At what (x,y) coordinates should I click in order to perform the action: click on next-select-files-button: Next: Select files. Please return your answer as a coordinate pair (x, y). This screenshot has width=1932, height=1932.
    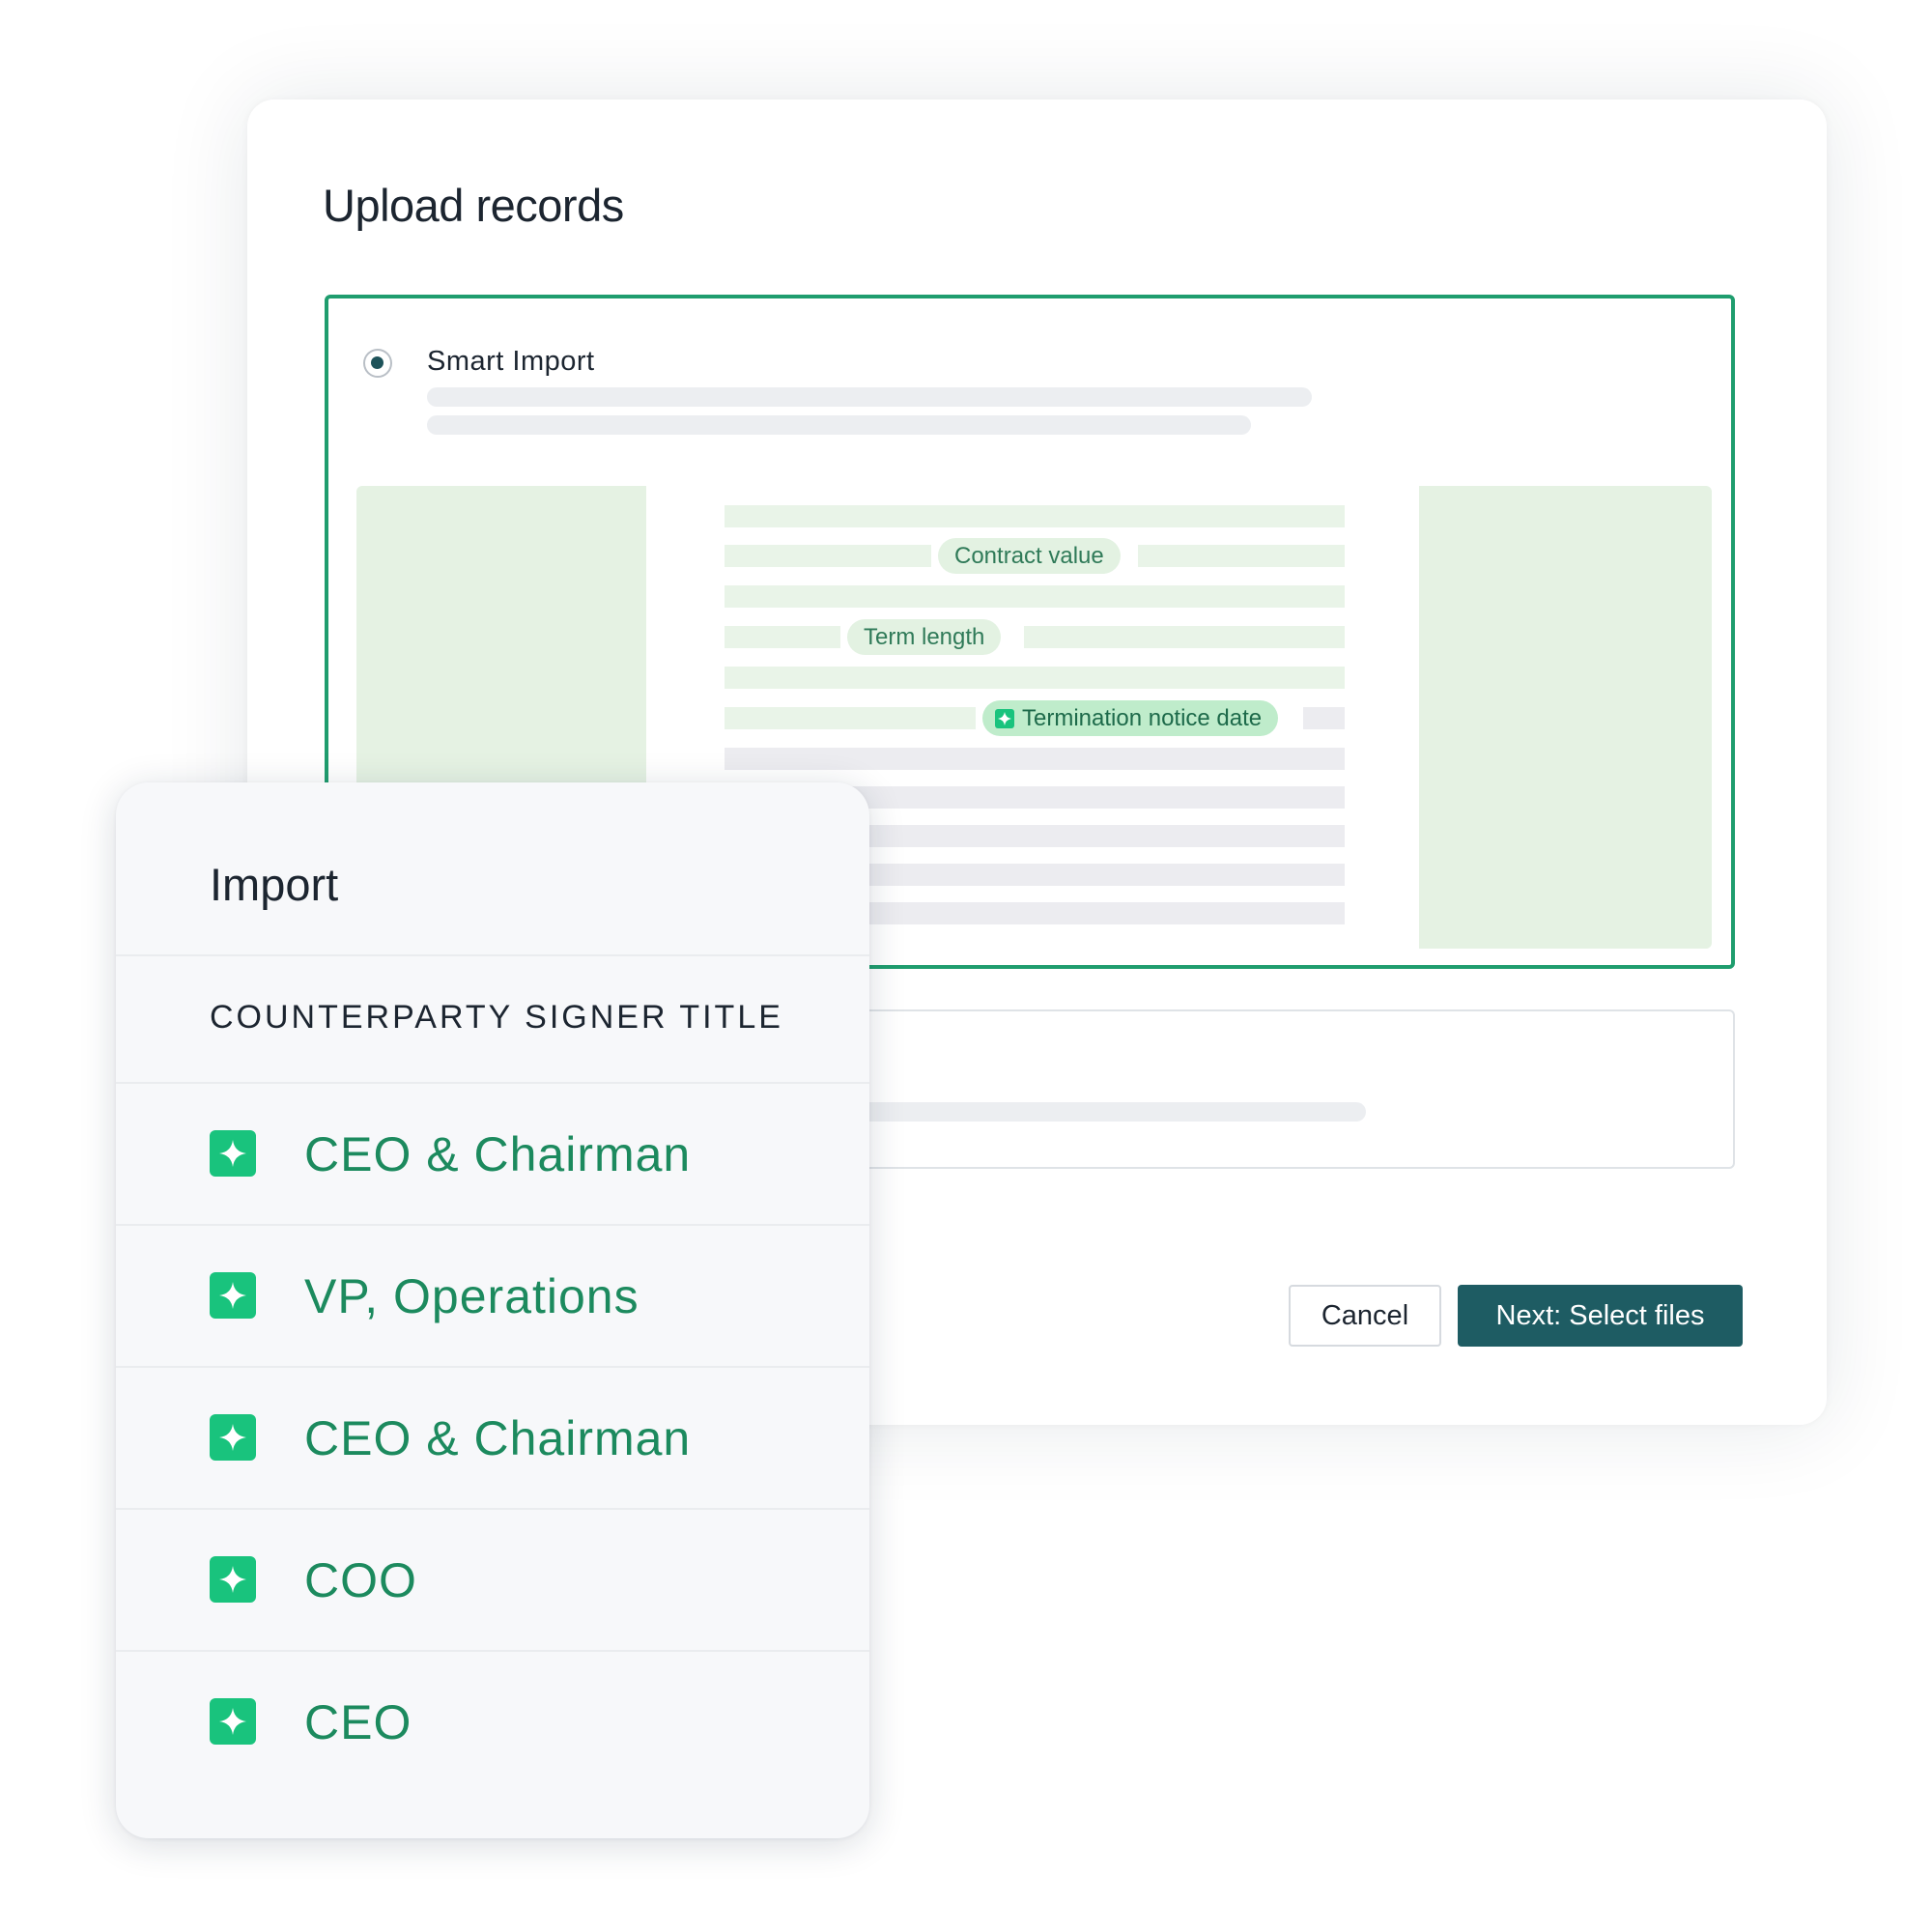
    Looking at the image, I should click on (1600, 1316).